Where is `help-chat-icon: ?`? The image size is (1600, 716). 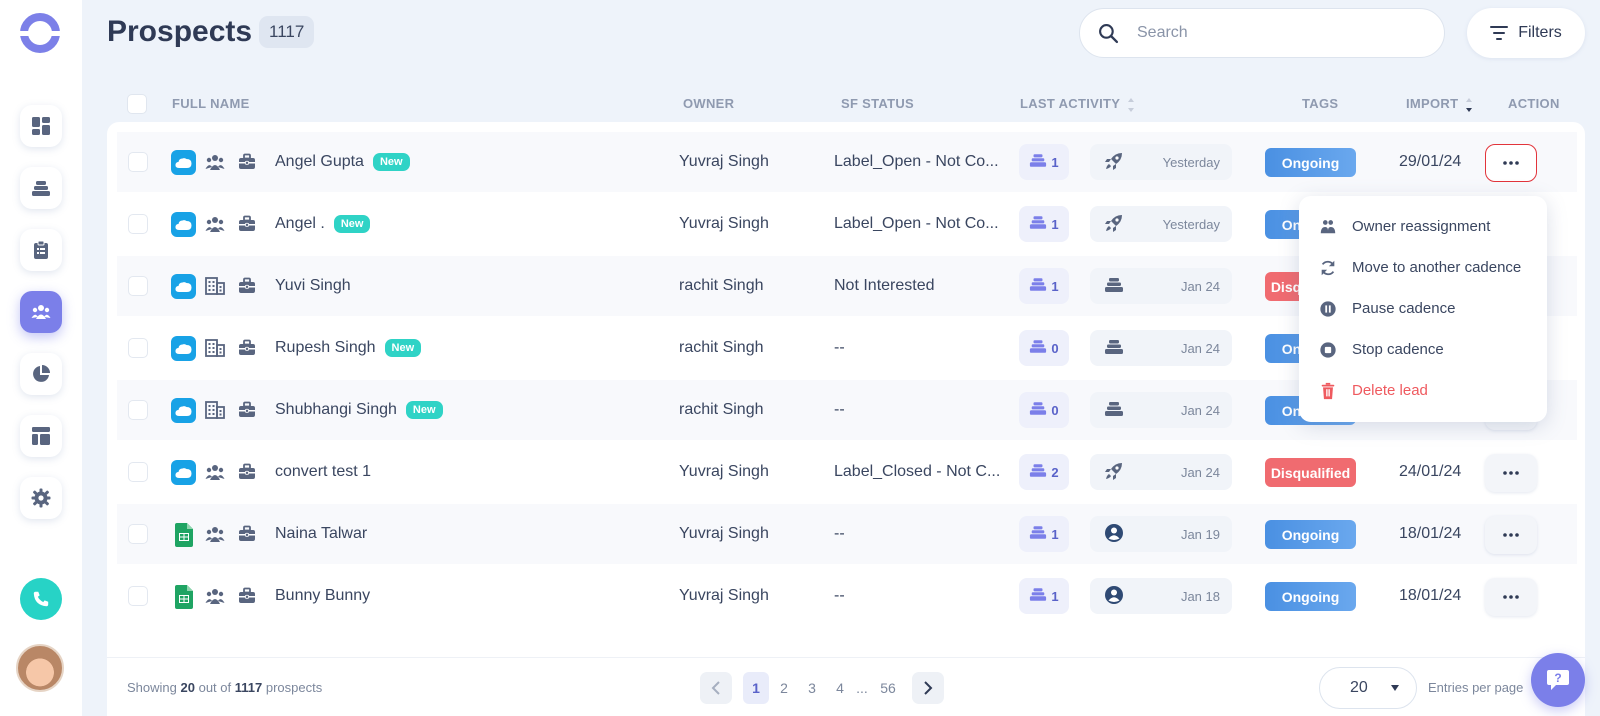
help-chat-icon: ? is located at coordinates (1558, 680).